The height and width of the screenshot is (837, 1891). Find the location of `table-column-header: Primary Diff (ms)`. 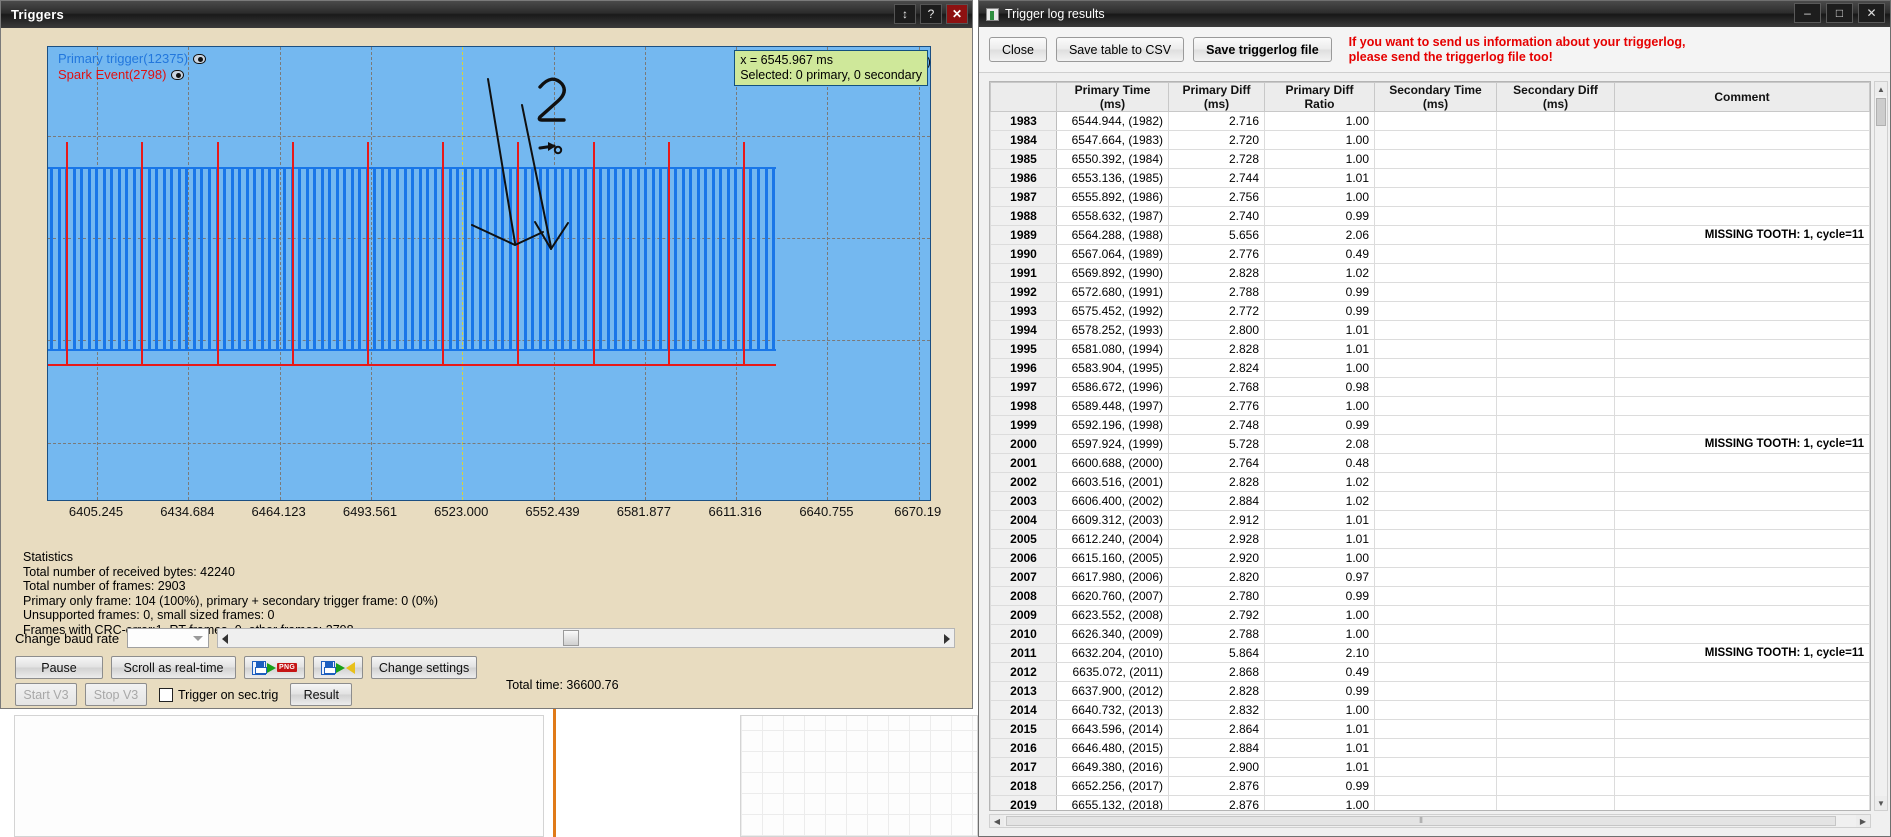

table-column-header: Primary Diff (ms) is located at coordinates (1216, 97).